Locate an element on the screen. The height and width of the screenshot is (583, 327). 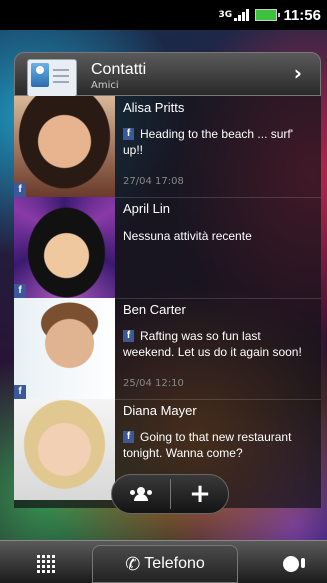
contact-name: Diana Mayer is located at coordinates (160, 410).